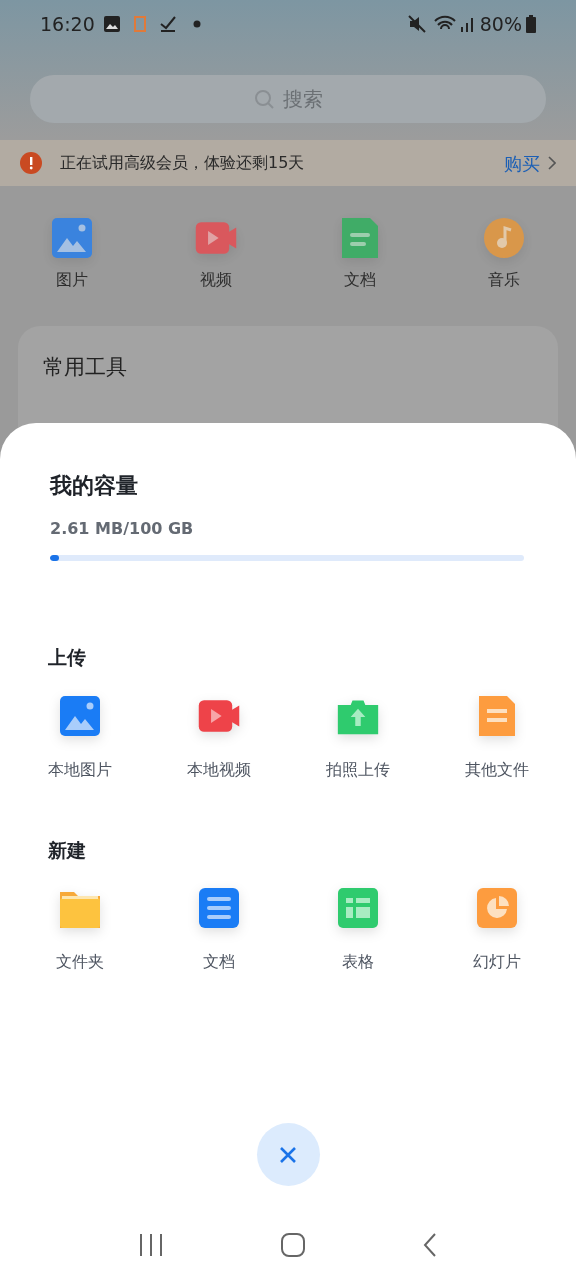 This screenshot has height=1280, width=576. I want to click on action-tile: 表格, so click(357, 930).